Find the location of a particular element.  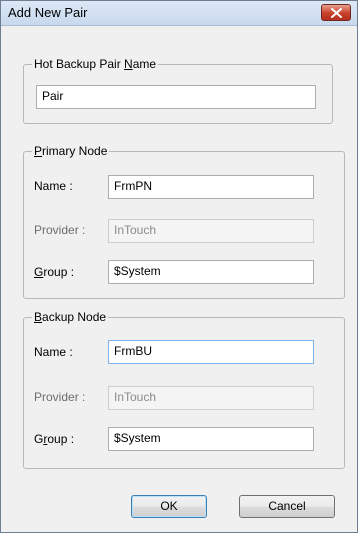

backup-provider-input: InTouch is located at coordinates (211, 398).